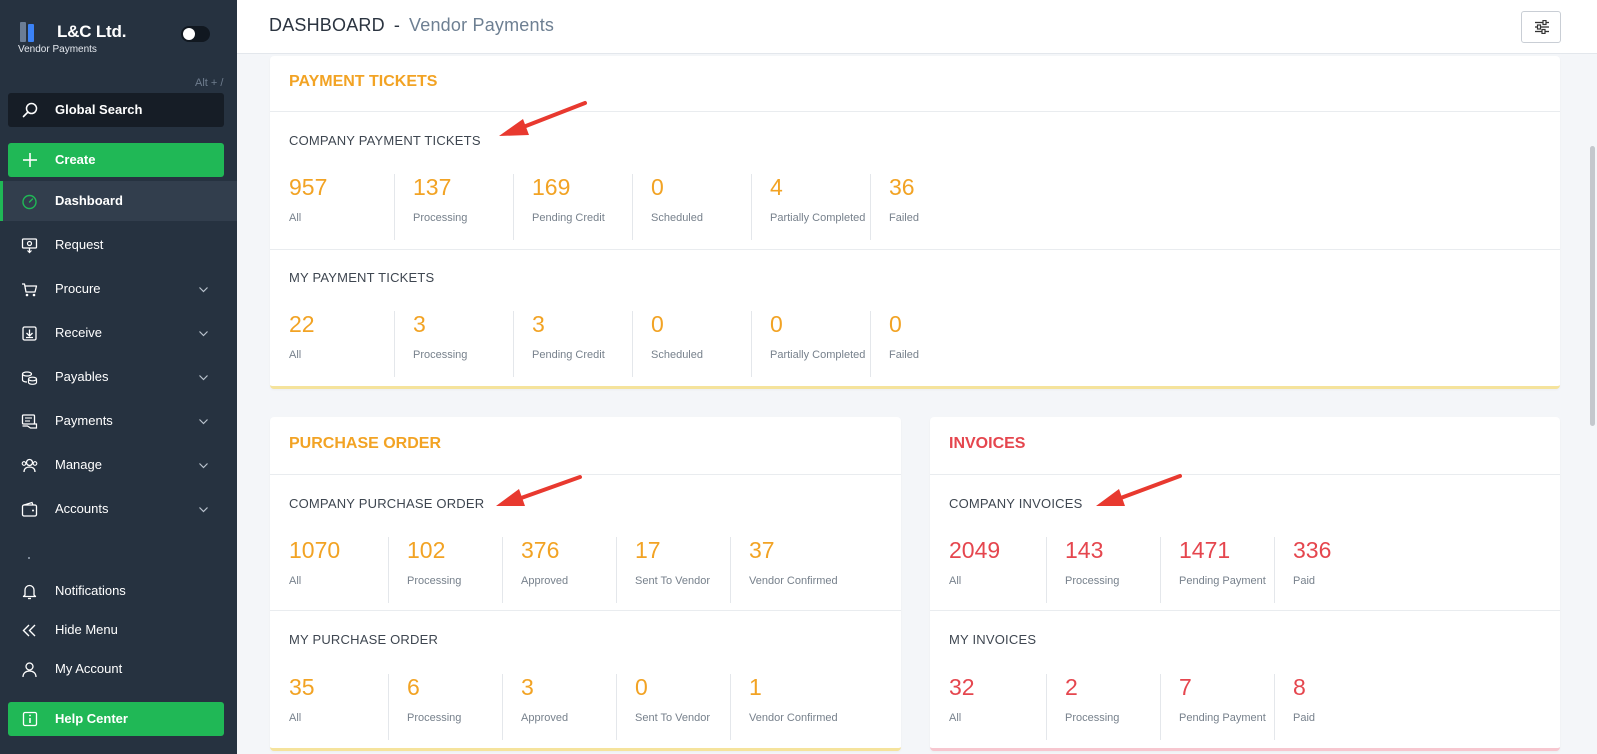  What do you see at coordinates (538, 324) in the screenshot?
I see `stat-value: 3` at bounding box center [538, 324].